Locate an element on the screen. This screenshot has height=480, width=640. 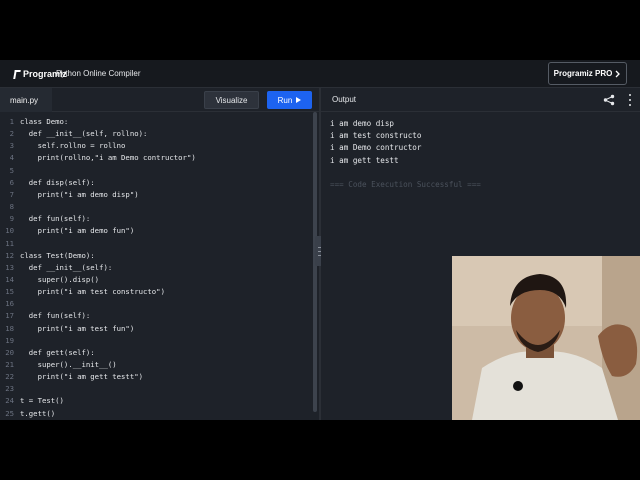
code-line: 15 print("i am test constructo") is located at coordinates (156, 292).